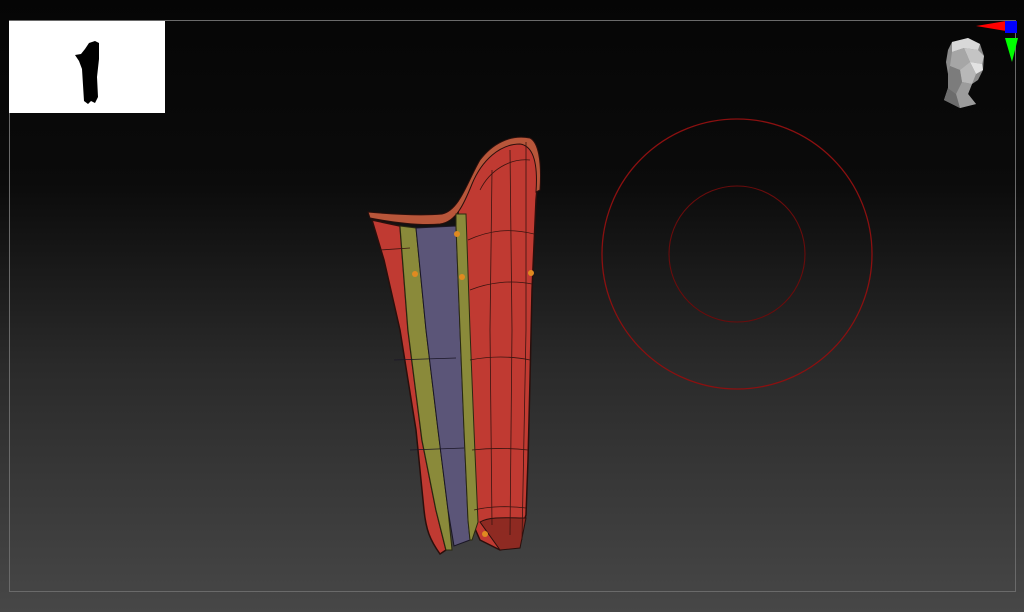  I want to click on brush-cursor, so click(737, 254).